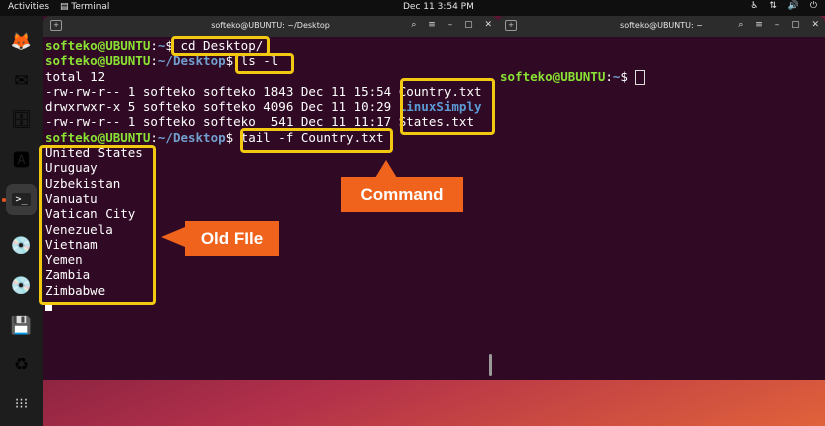  I want to click on output-text: total 12, so click(75, 76).